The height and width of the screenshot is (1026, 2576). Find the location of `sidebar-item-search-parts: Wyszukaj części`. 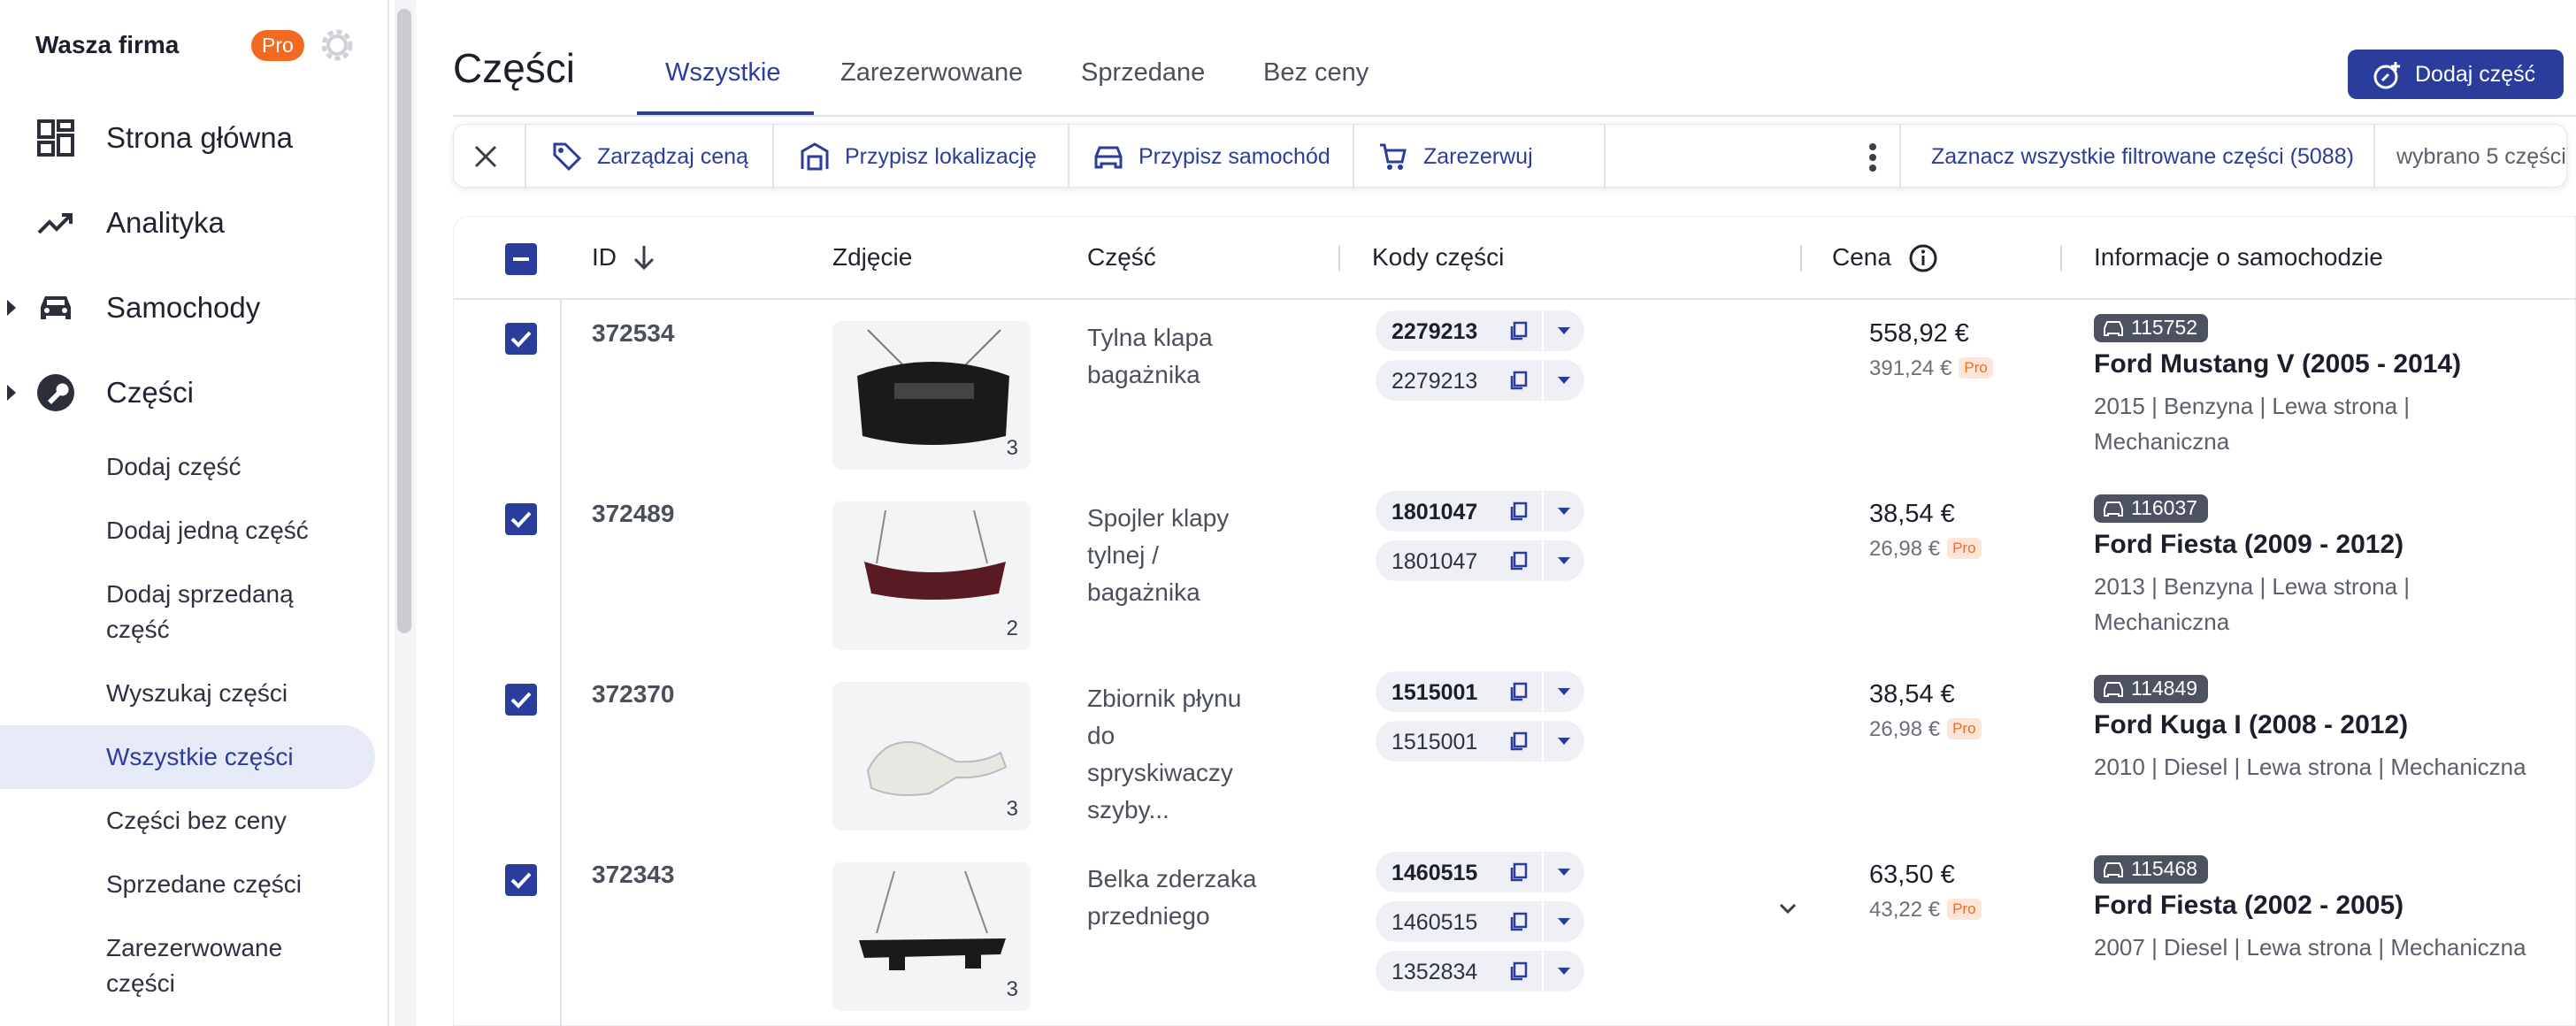

sidebar-item-search-parts: Wyszukaj części is located at coordinates (187, 693).